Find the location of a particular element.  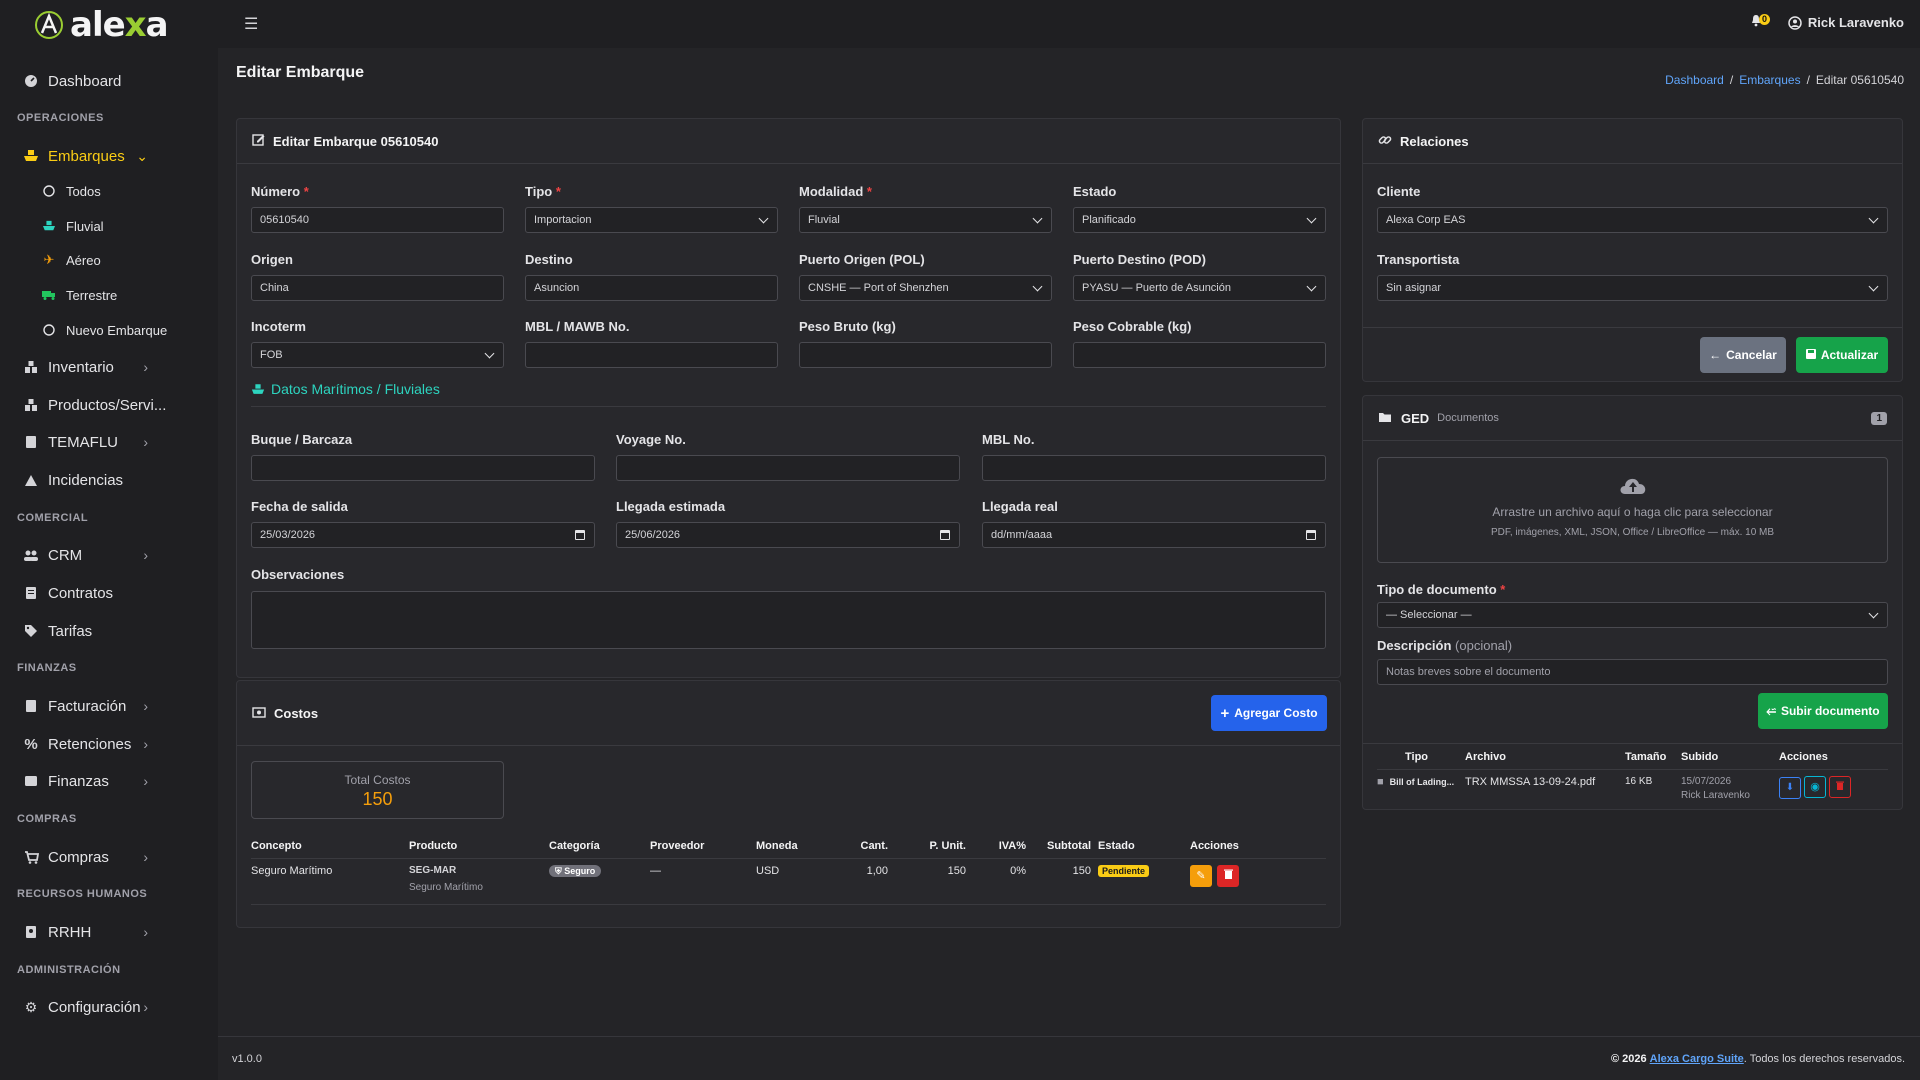

nav-section-compras: COMPRAS is located at coordinates (47, 819).